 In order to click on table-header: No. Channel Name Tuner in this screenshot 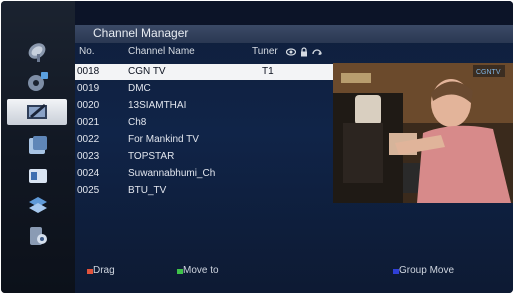, I will do `click(294, 52)`.